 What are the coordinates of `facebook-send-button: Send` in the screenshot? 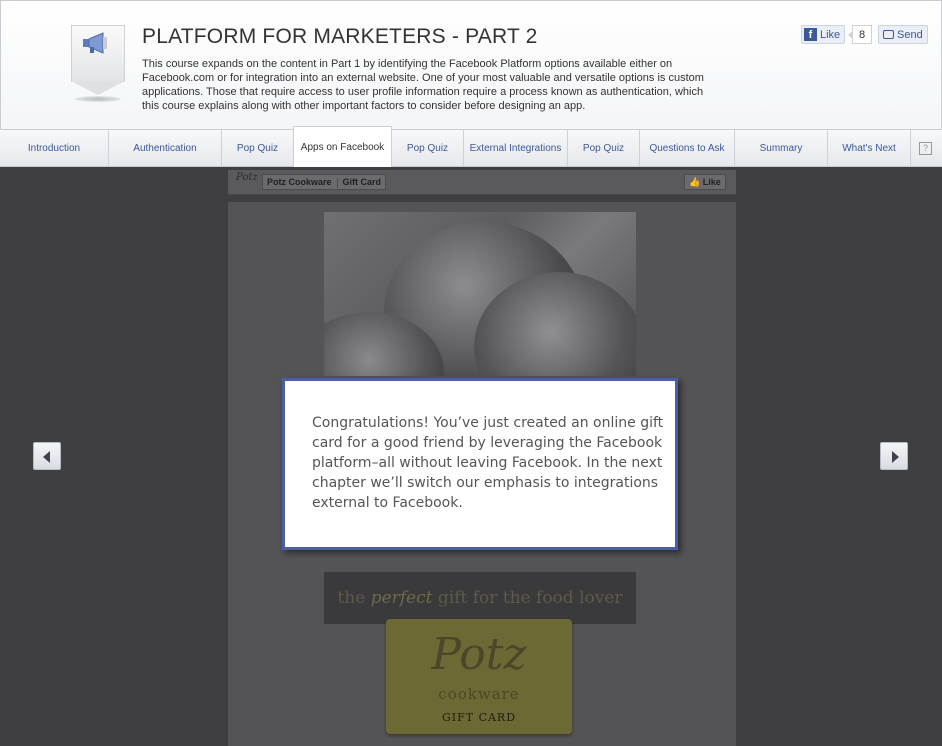 It's located at (903, 34).